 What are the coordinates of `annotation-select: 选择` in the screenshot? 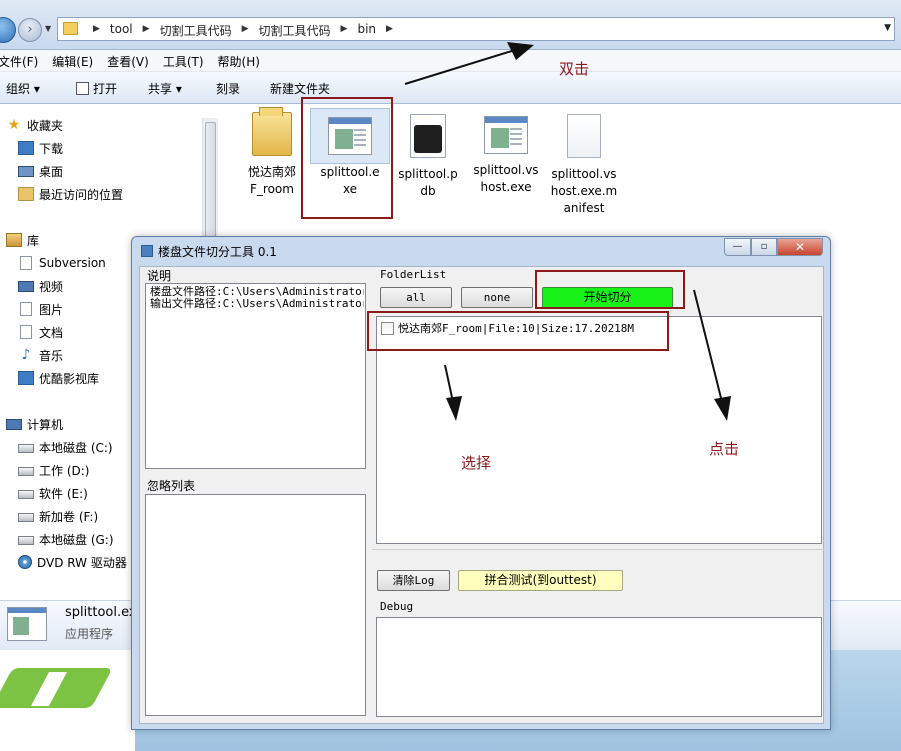 It's located at (476, 463).